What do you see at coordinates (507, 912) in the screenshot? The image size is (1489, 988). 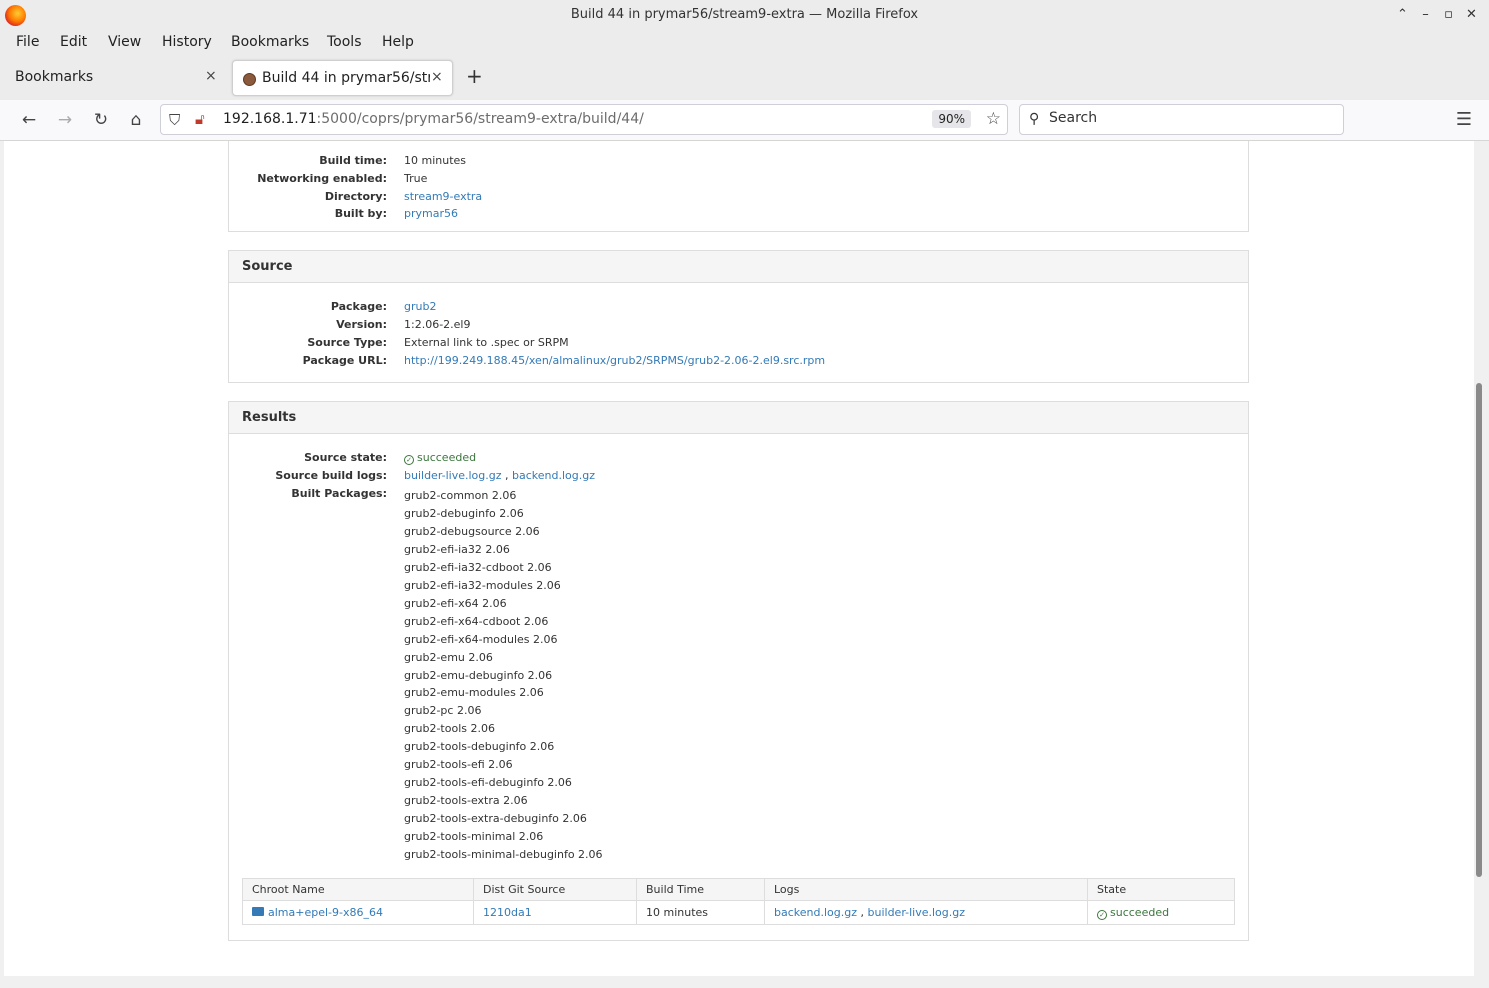 I see `dist-git-link: 1210da1` at bounding box center [507, 912].